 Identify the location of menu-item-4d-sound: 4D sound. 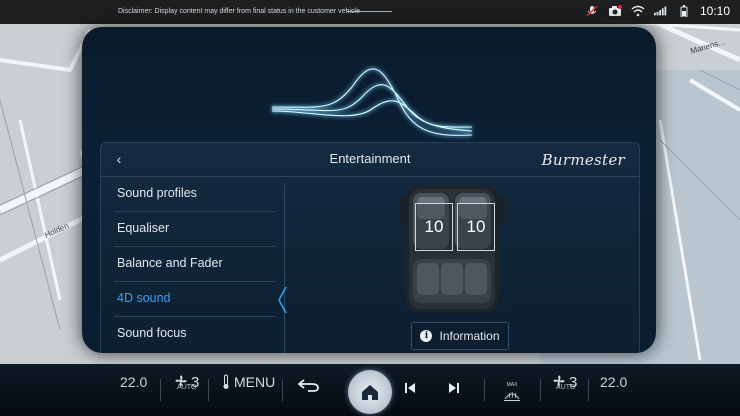
(195, 299).